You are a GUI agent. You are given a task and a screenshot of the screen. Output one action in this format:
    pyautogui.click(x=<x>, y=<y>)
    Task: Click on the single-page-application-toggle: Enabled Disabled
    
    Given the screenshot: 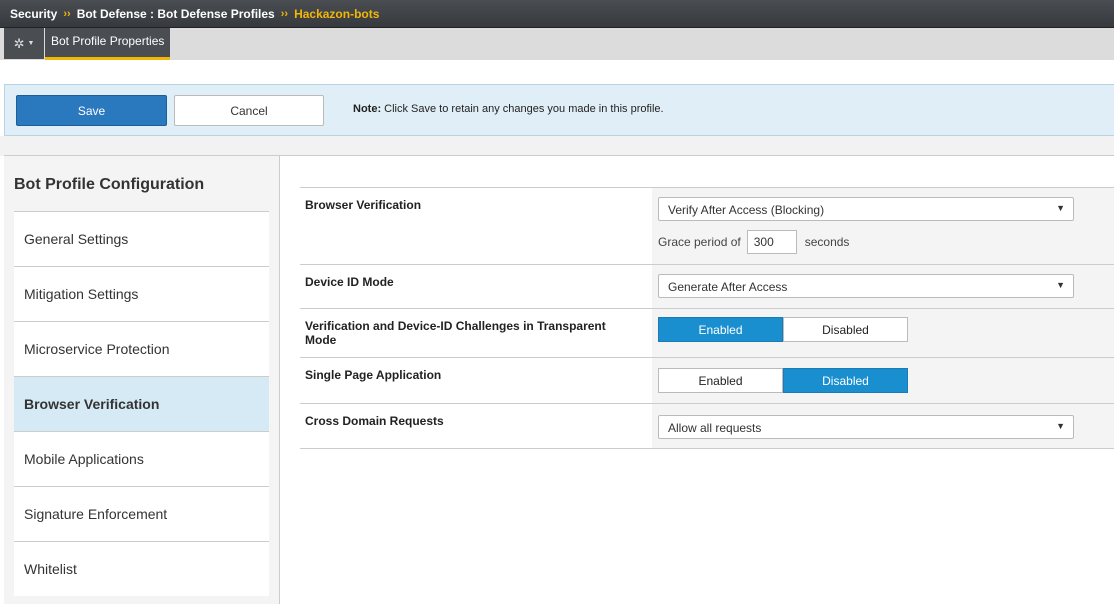 What is the action you would take?
    pyautogui.click(x=783, y=380)
    